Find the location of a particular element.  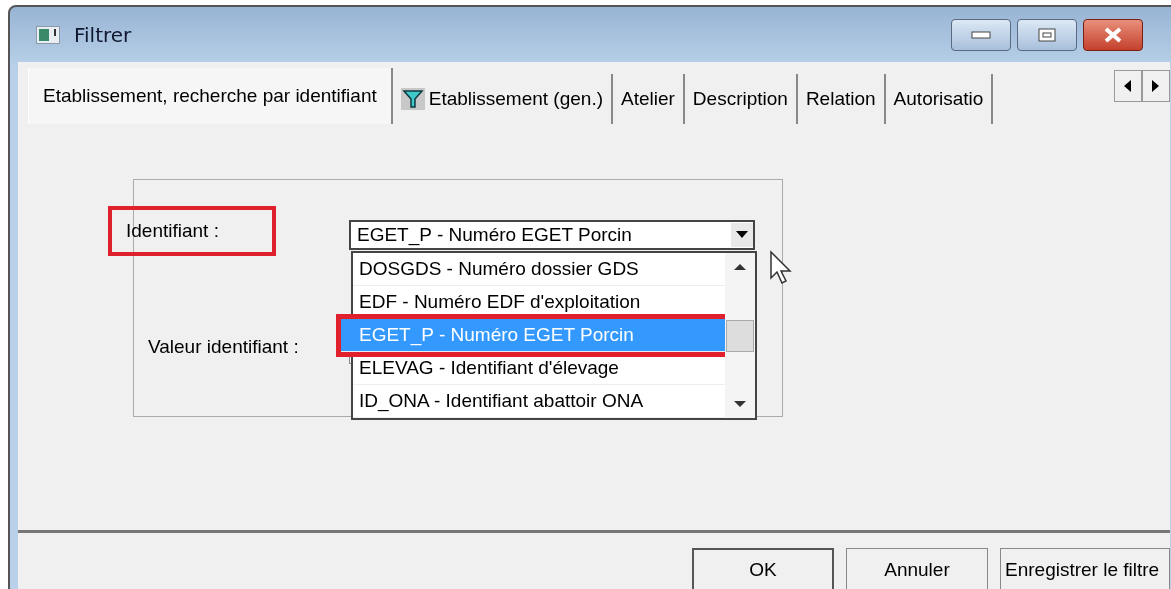

valeur-label: Valeur identifiant : is located at coordinates (223, 347).